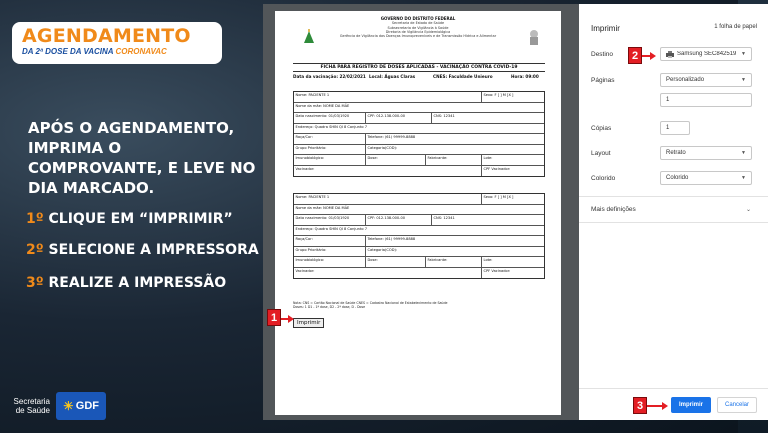  I want to click on step-3-number: 3º, so click(35, 283).